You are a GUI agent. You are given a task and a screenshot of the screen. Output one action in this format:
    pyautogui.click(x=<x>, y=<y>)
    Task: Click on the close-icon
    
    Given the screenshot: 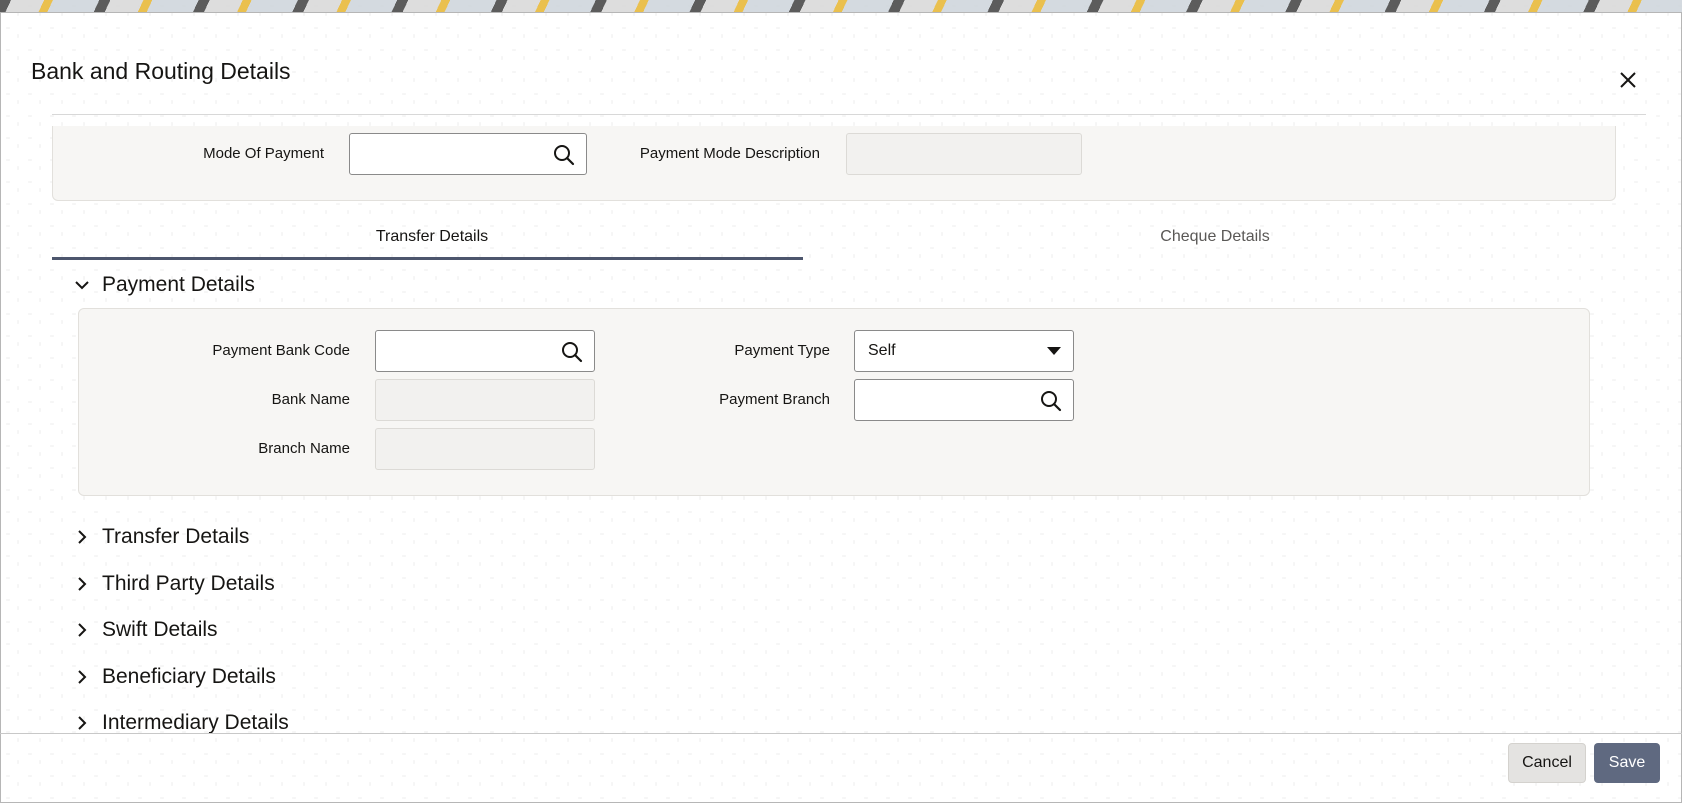 What is the action you would take?
    pyautogui.click(x=1628, y=80)
    